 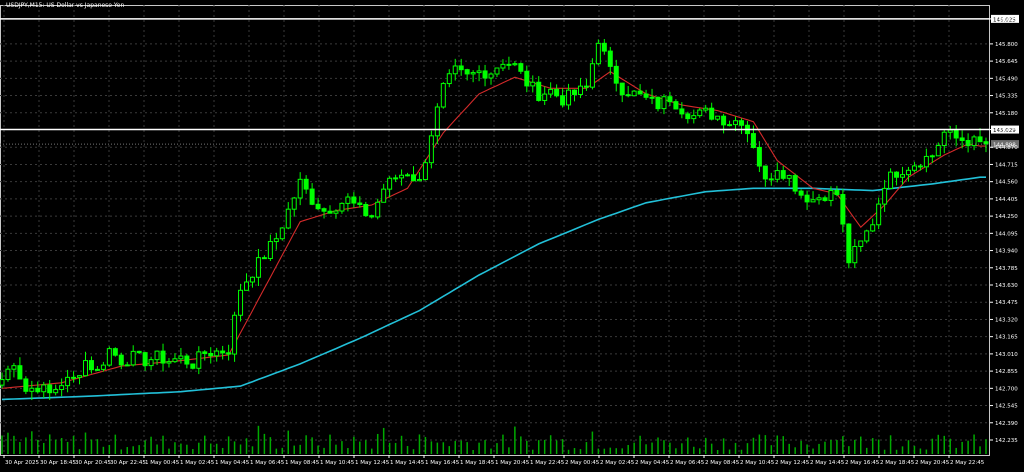 What do you see at coordinates (232, 463) in the screenshot?
I see `x-tick-label: 1 May 04:45` at bounding box center [232, 463].